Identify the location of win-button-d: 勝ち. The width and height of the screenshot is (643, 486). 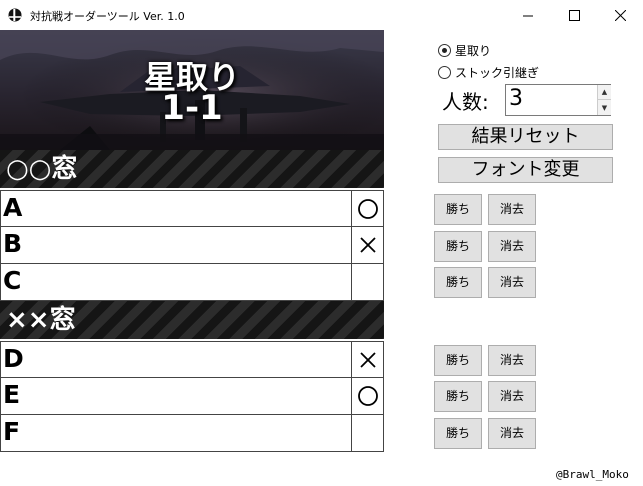
(458, 360).